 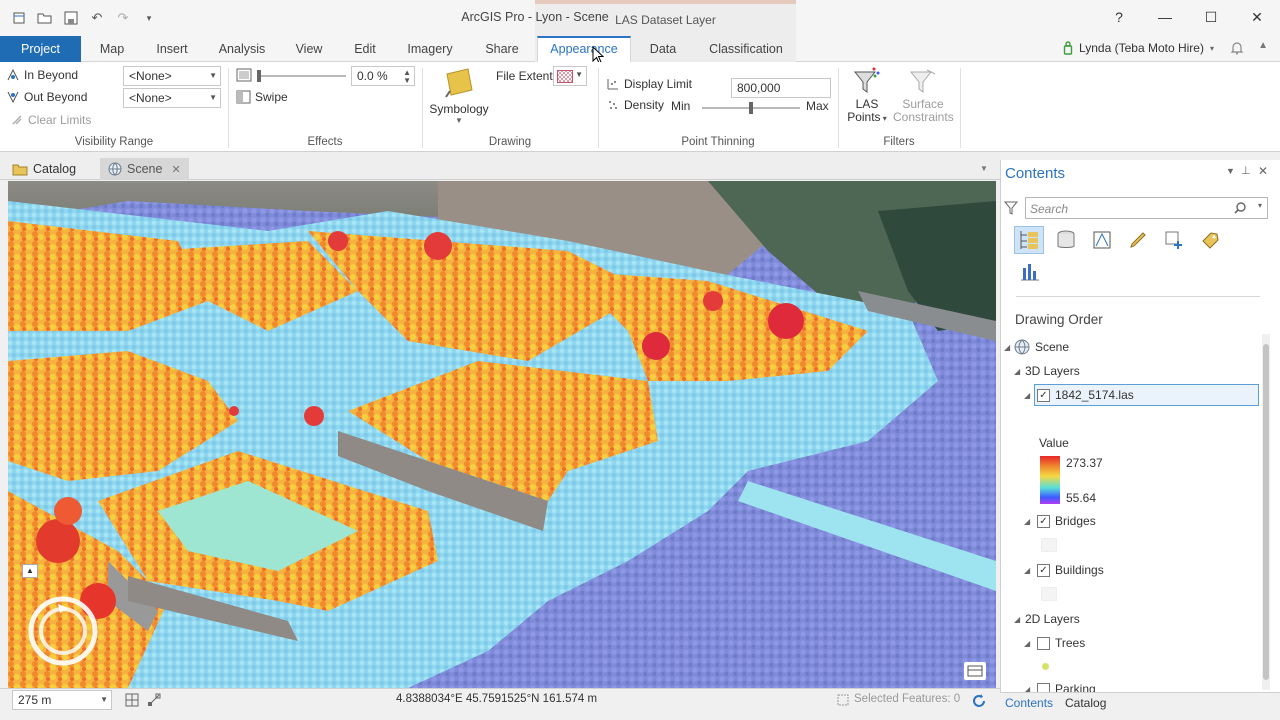 What do you see at coordinates (51, 75) in the screenshot?
I see `in-beyond-label: In Beyond` at bounding box center [51, 75].